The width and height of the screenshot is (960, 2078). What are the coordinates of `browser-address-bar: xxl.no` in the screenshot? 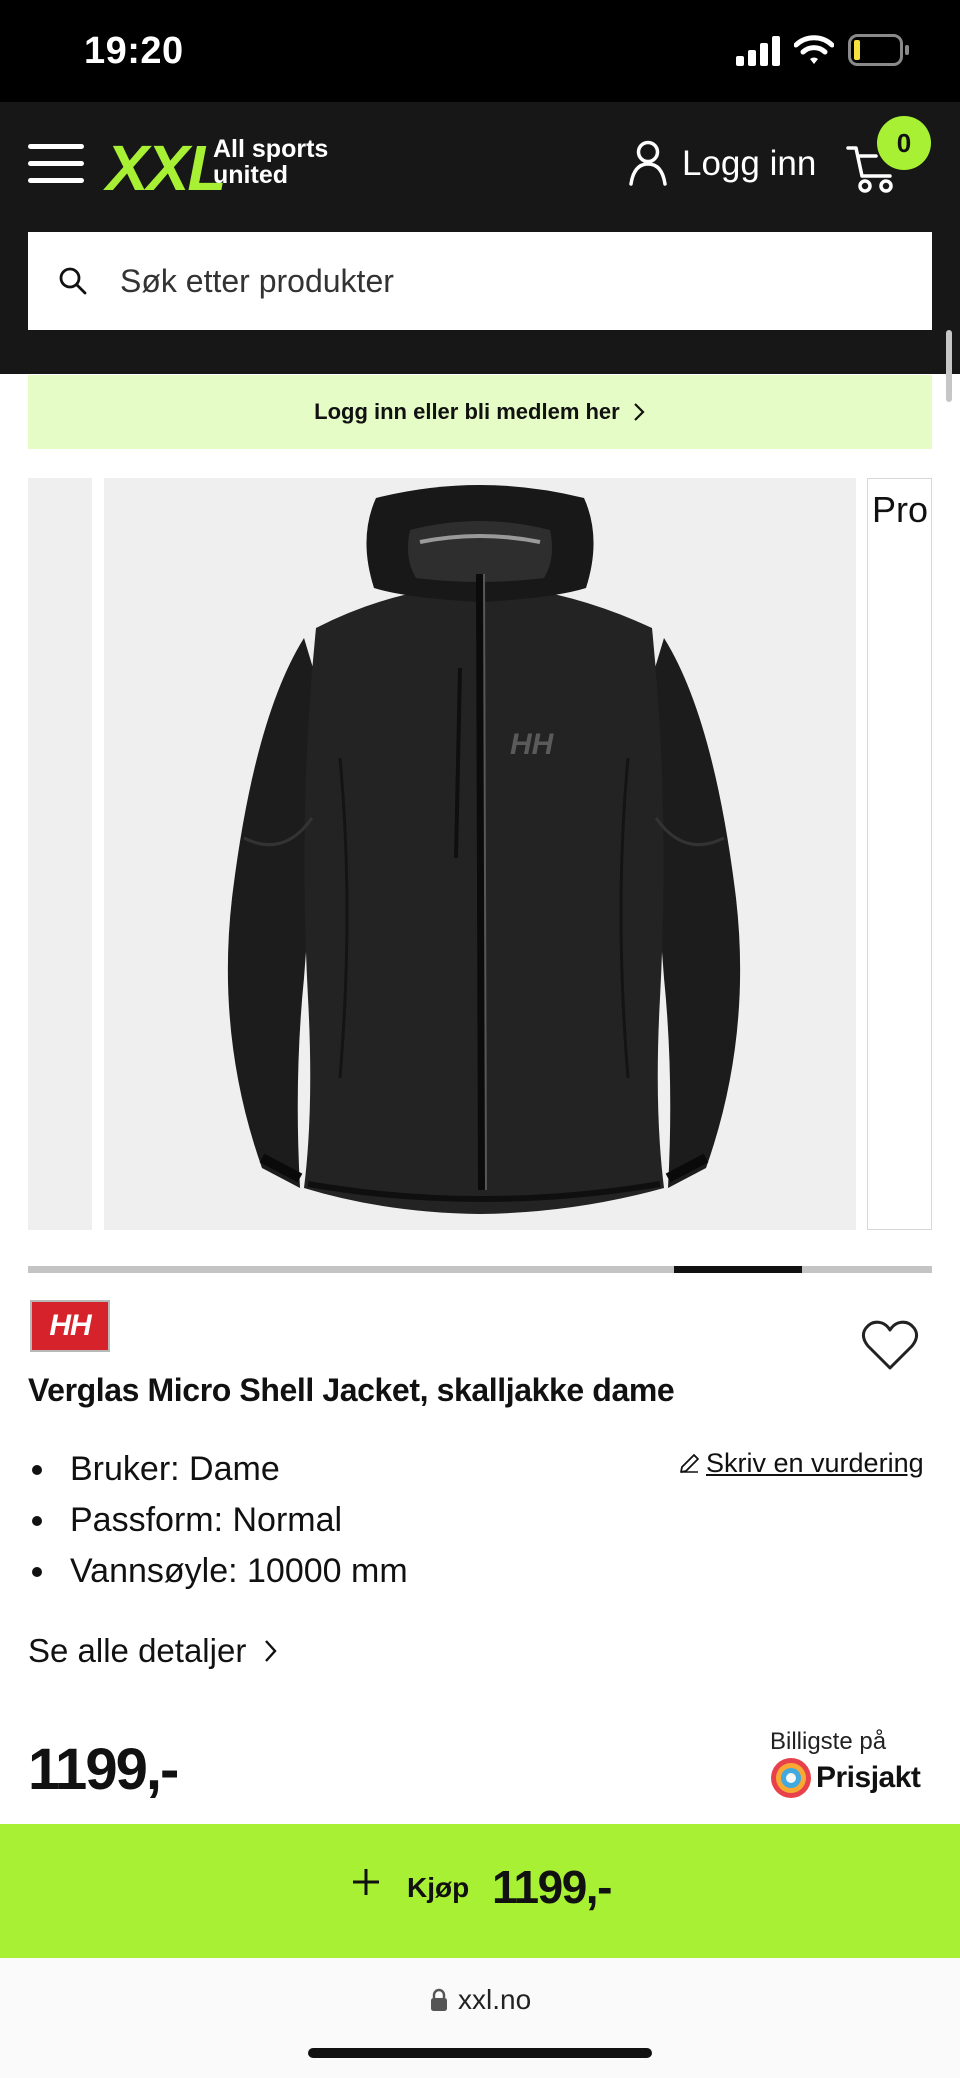 It's located at (480, 2018).